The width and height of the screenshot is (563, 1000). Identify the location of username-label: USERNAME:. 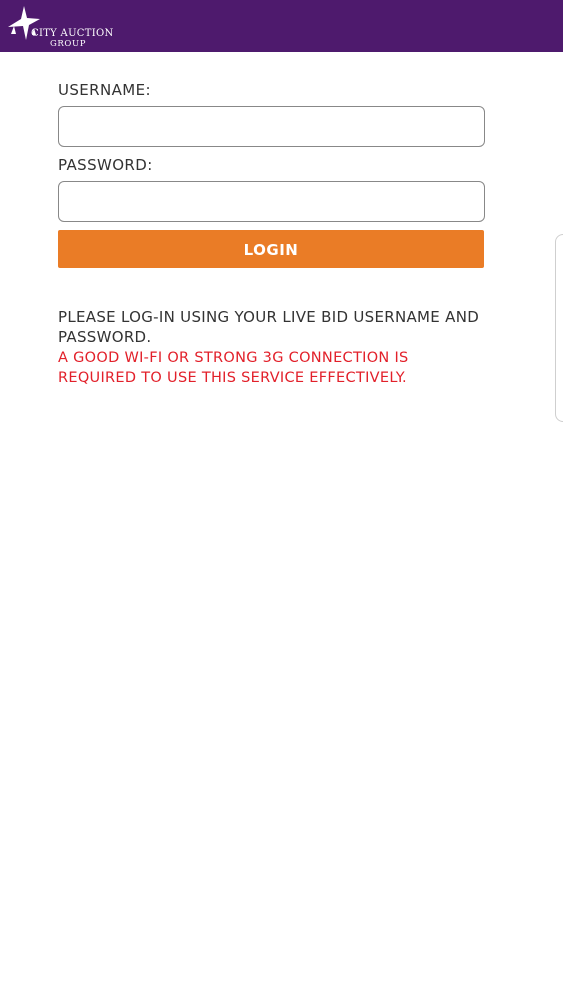
(104, 90).